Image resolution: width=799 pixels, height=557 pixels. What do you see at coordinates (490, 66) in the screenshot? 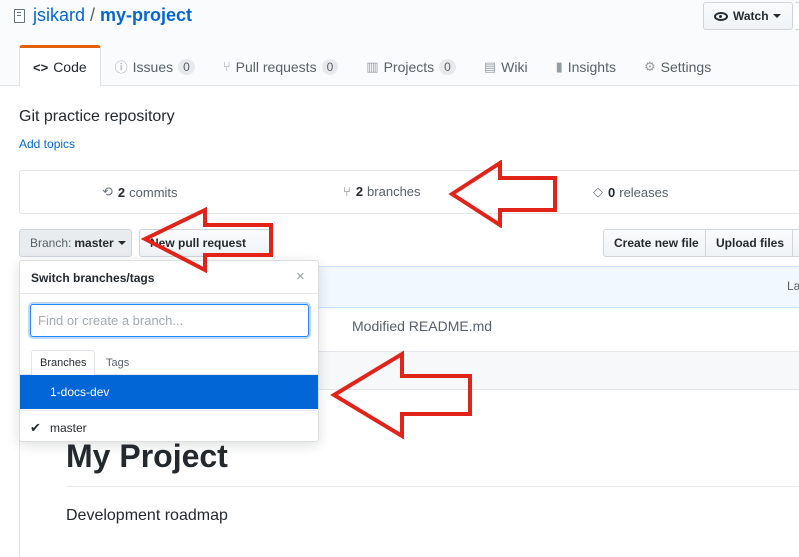
I see `book-icon: ▤` at bounding box center [490, 66].